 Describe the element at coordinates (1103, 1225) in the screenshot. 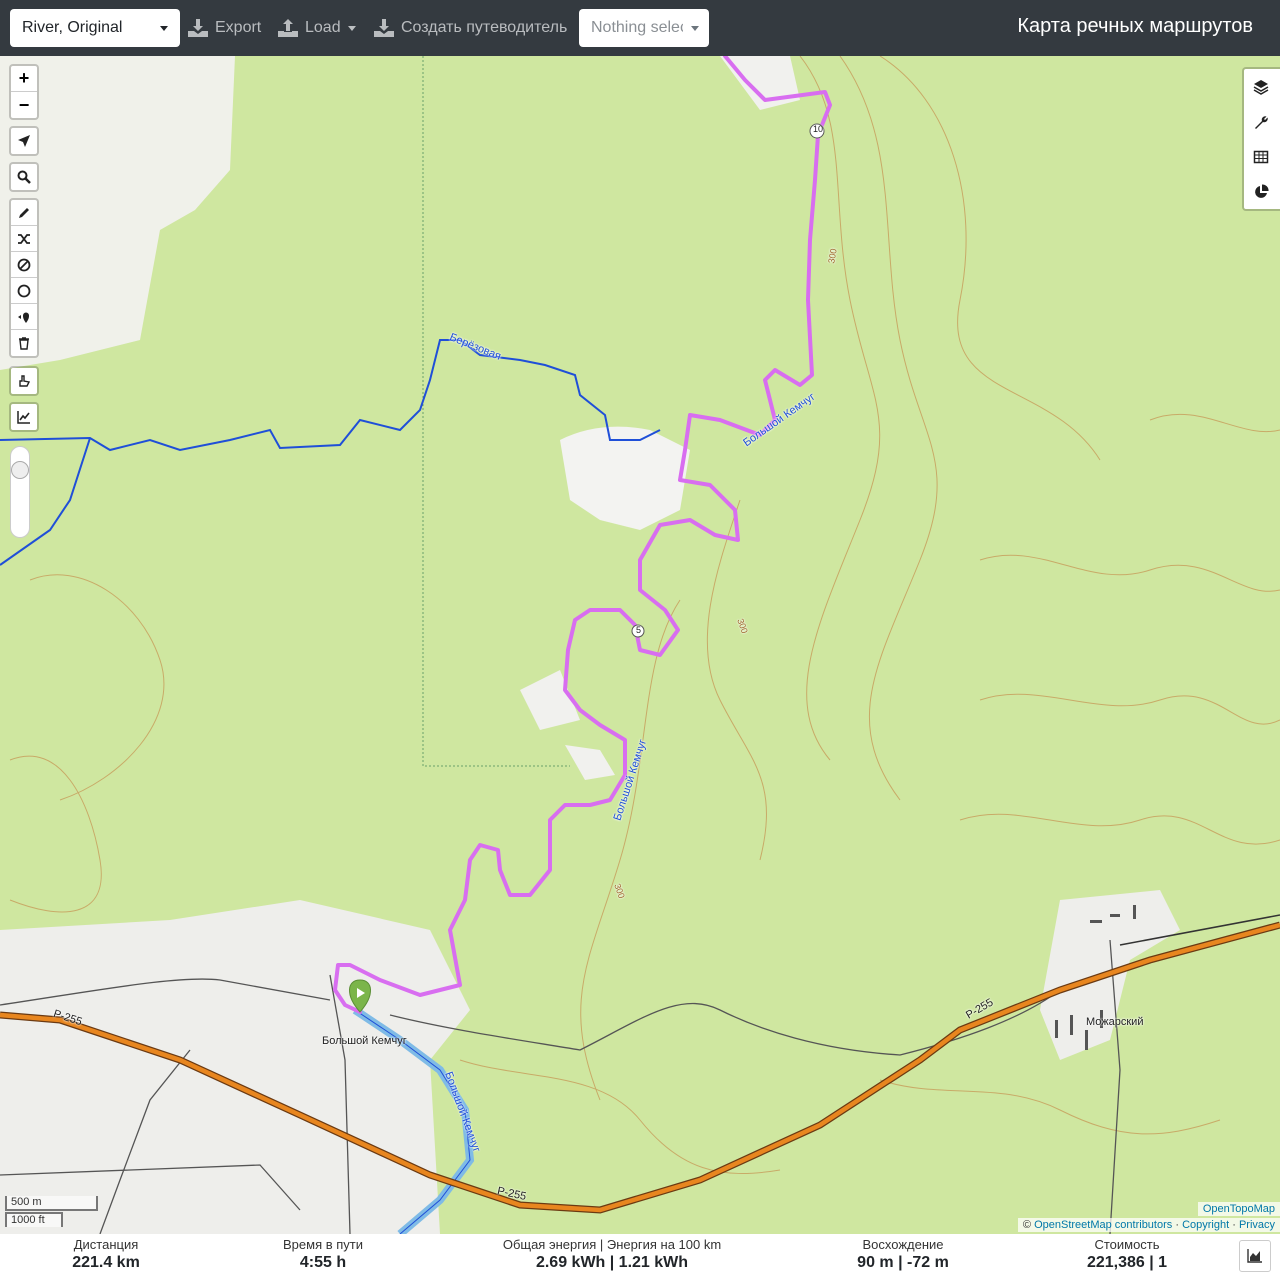

I see `osm-link: OpenStreetMap contributors` at that location.